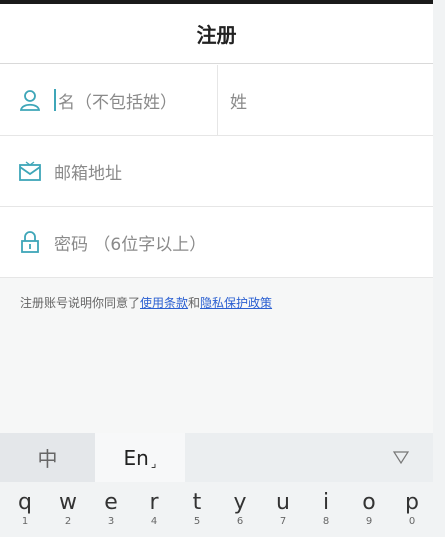 The width and height of the screenshot is (445, 537). What do you see at coordinates (238, 102) in the screenshot?
I see `last-name-placeholder: 姓` at bounding box center [238, 102].